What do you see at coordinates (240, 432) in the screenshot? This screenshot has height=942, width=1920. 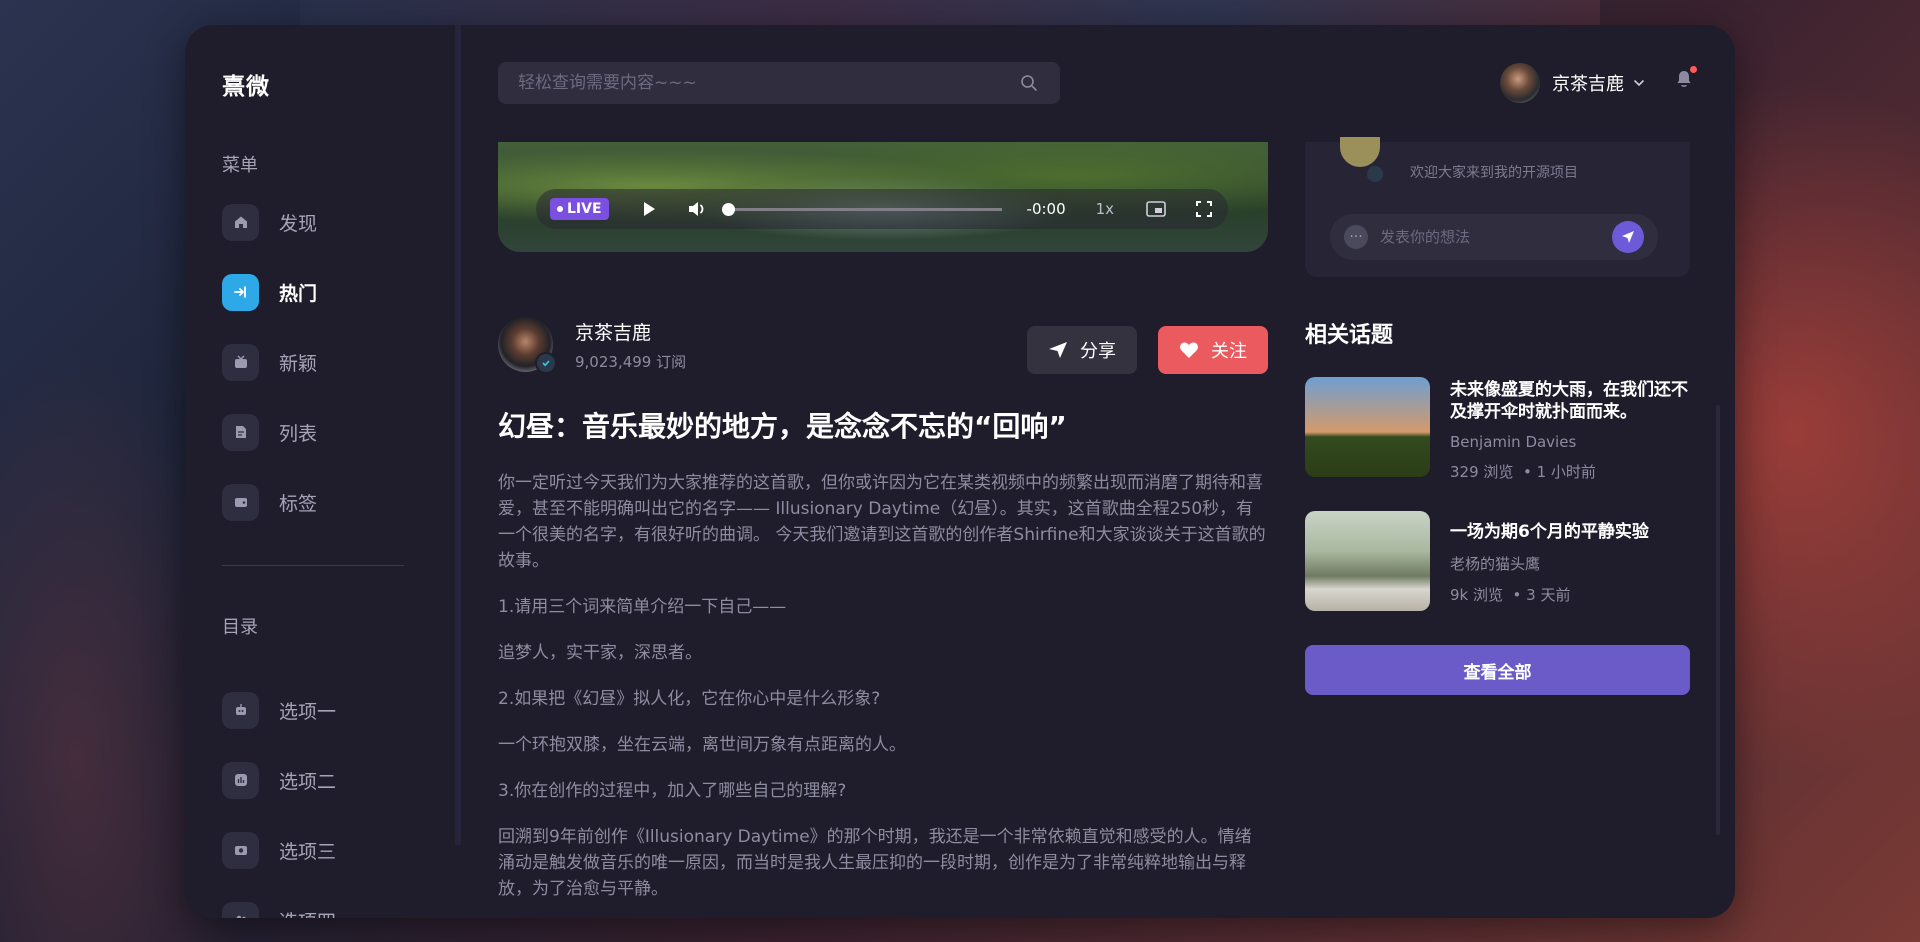 I see `document-icon` at bounding box center [240, 432].